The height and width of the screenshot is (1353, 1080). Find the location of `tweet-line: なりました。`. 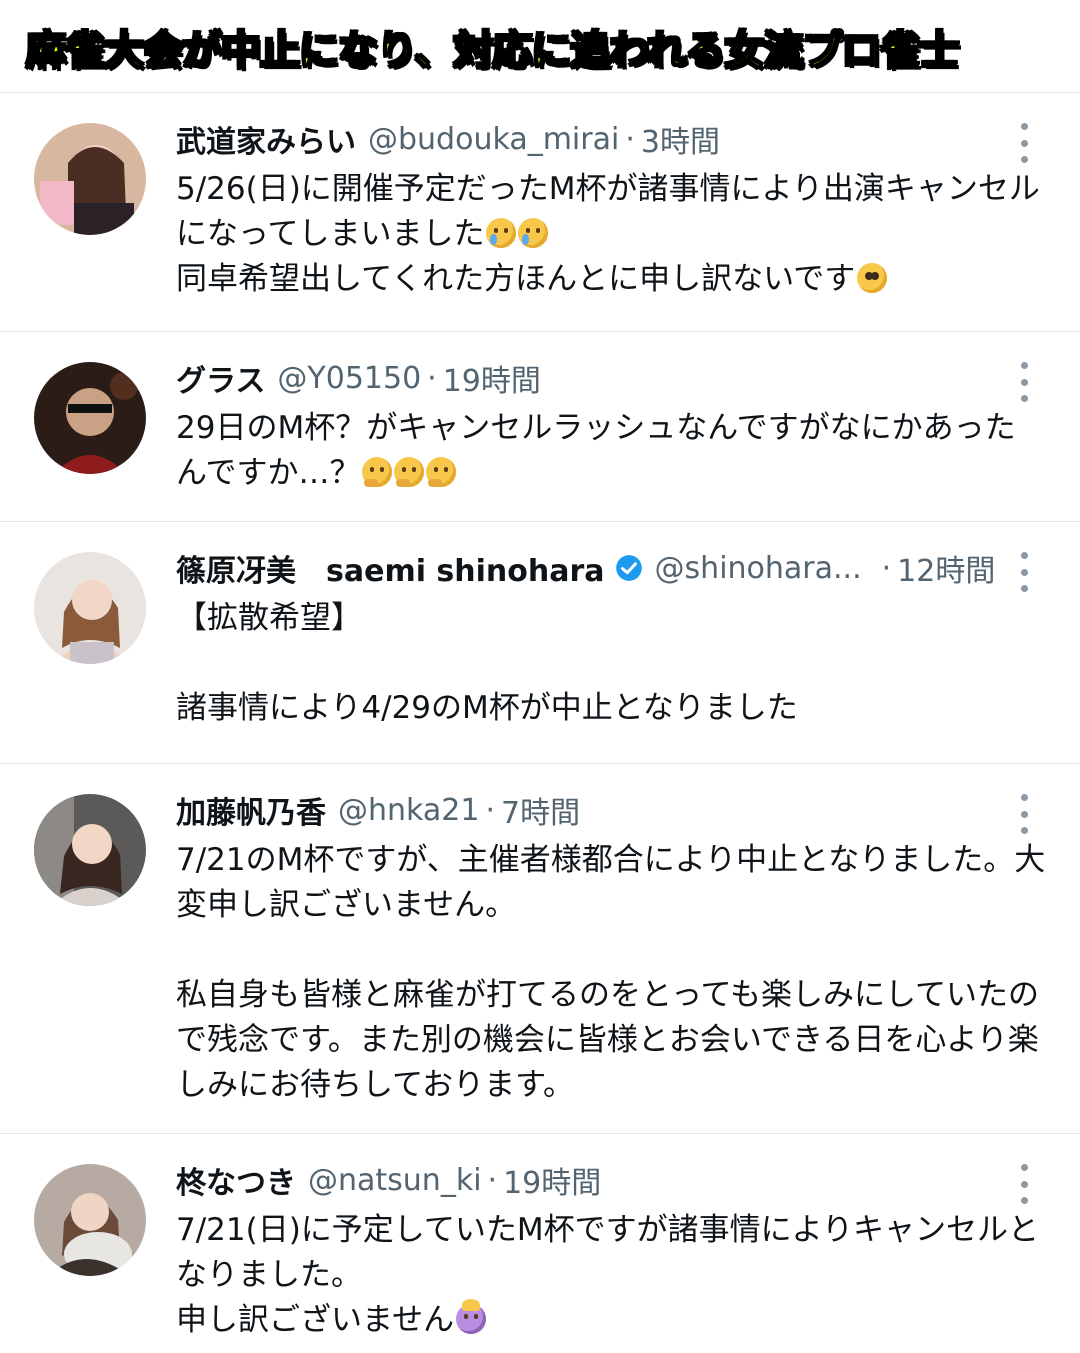

tweet-line: なりました。 is located at coordinates (269, 1275).